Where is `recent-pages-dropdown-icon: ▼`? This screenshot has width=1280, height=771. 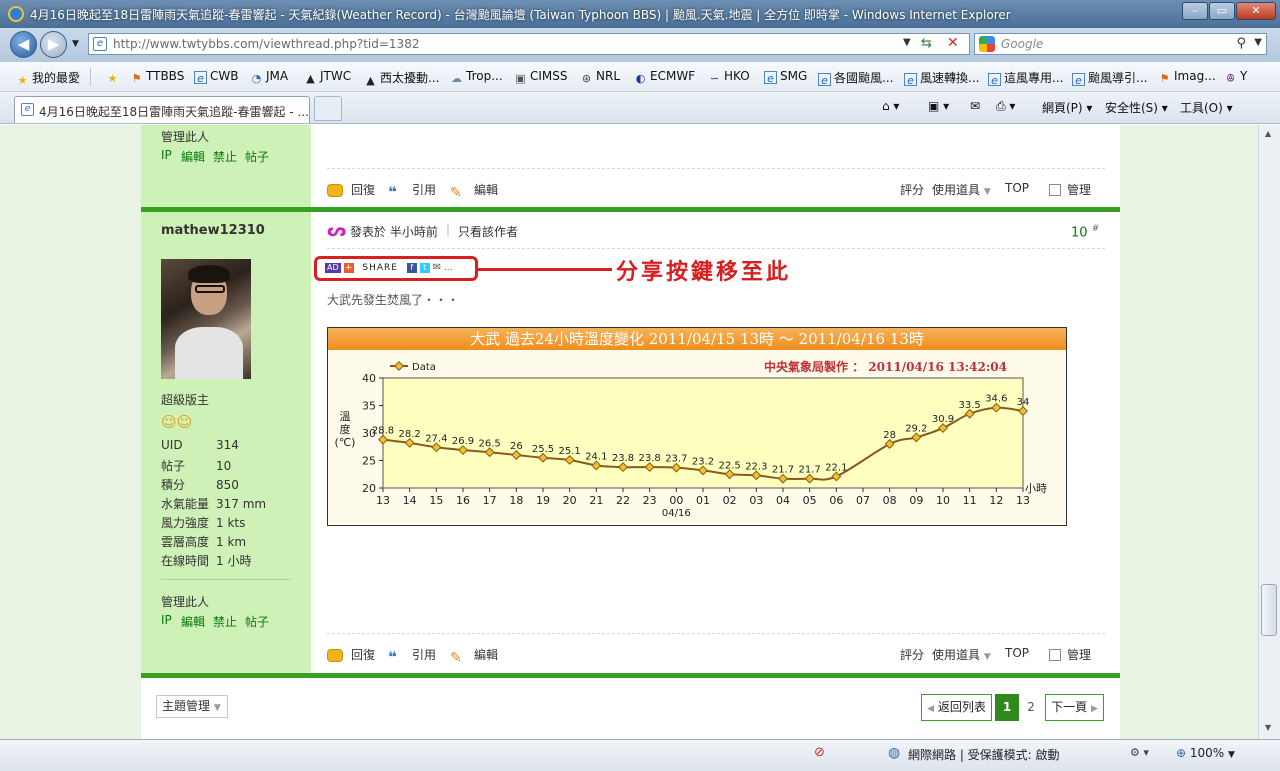 recent-pages-dropdown-icon: ▼ is located at coordinates (75, 44).